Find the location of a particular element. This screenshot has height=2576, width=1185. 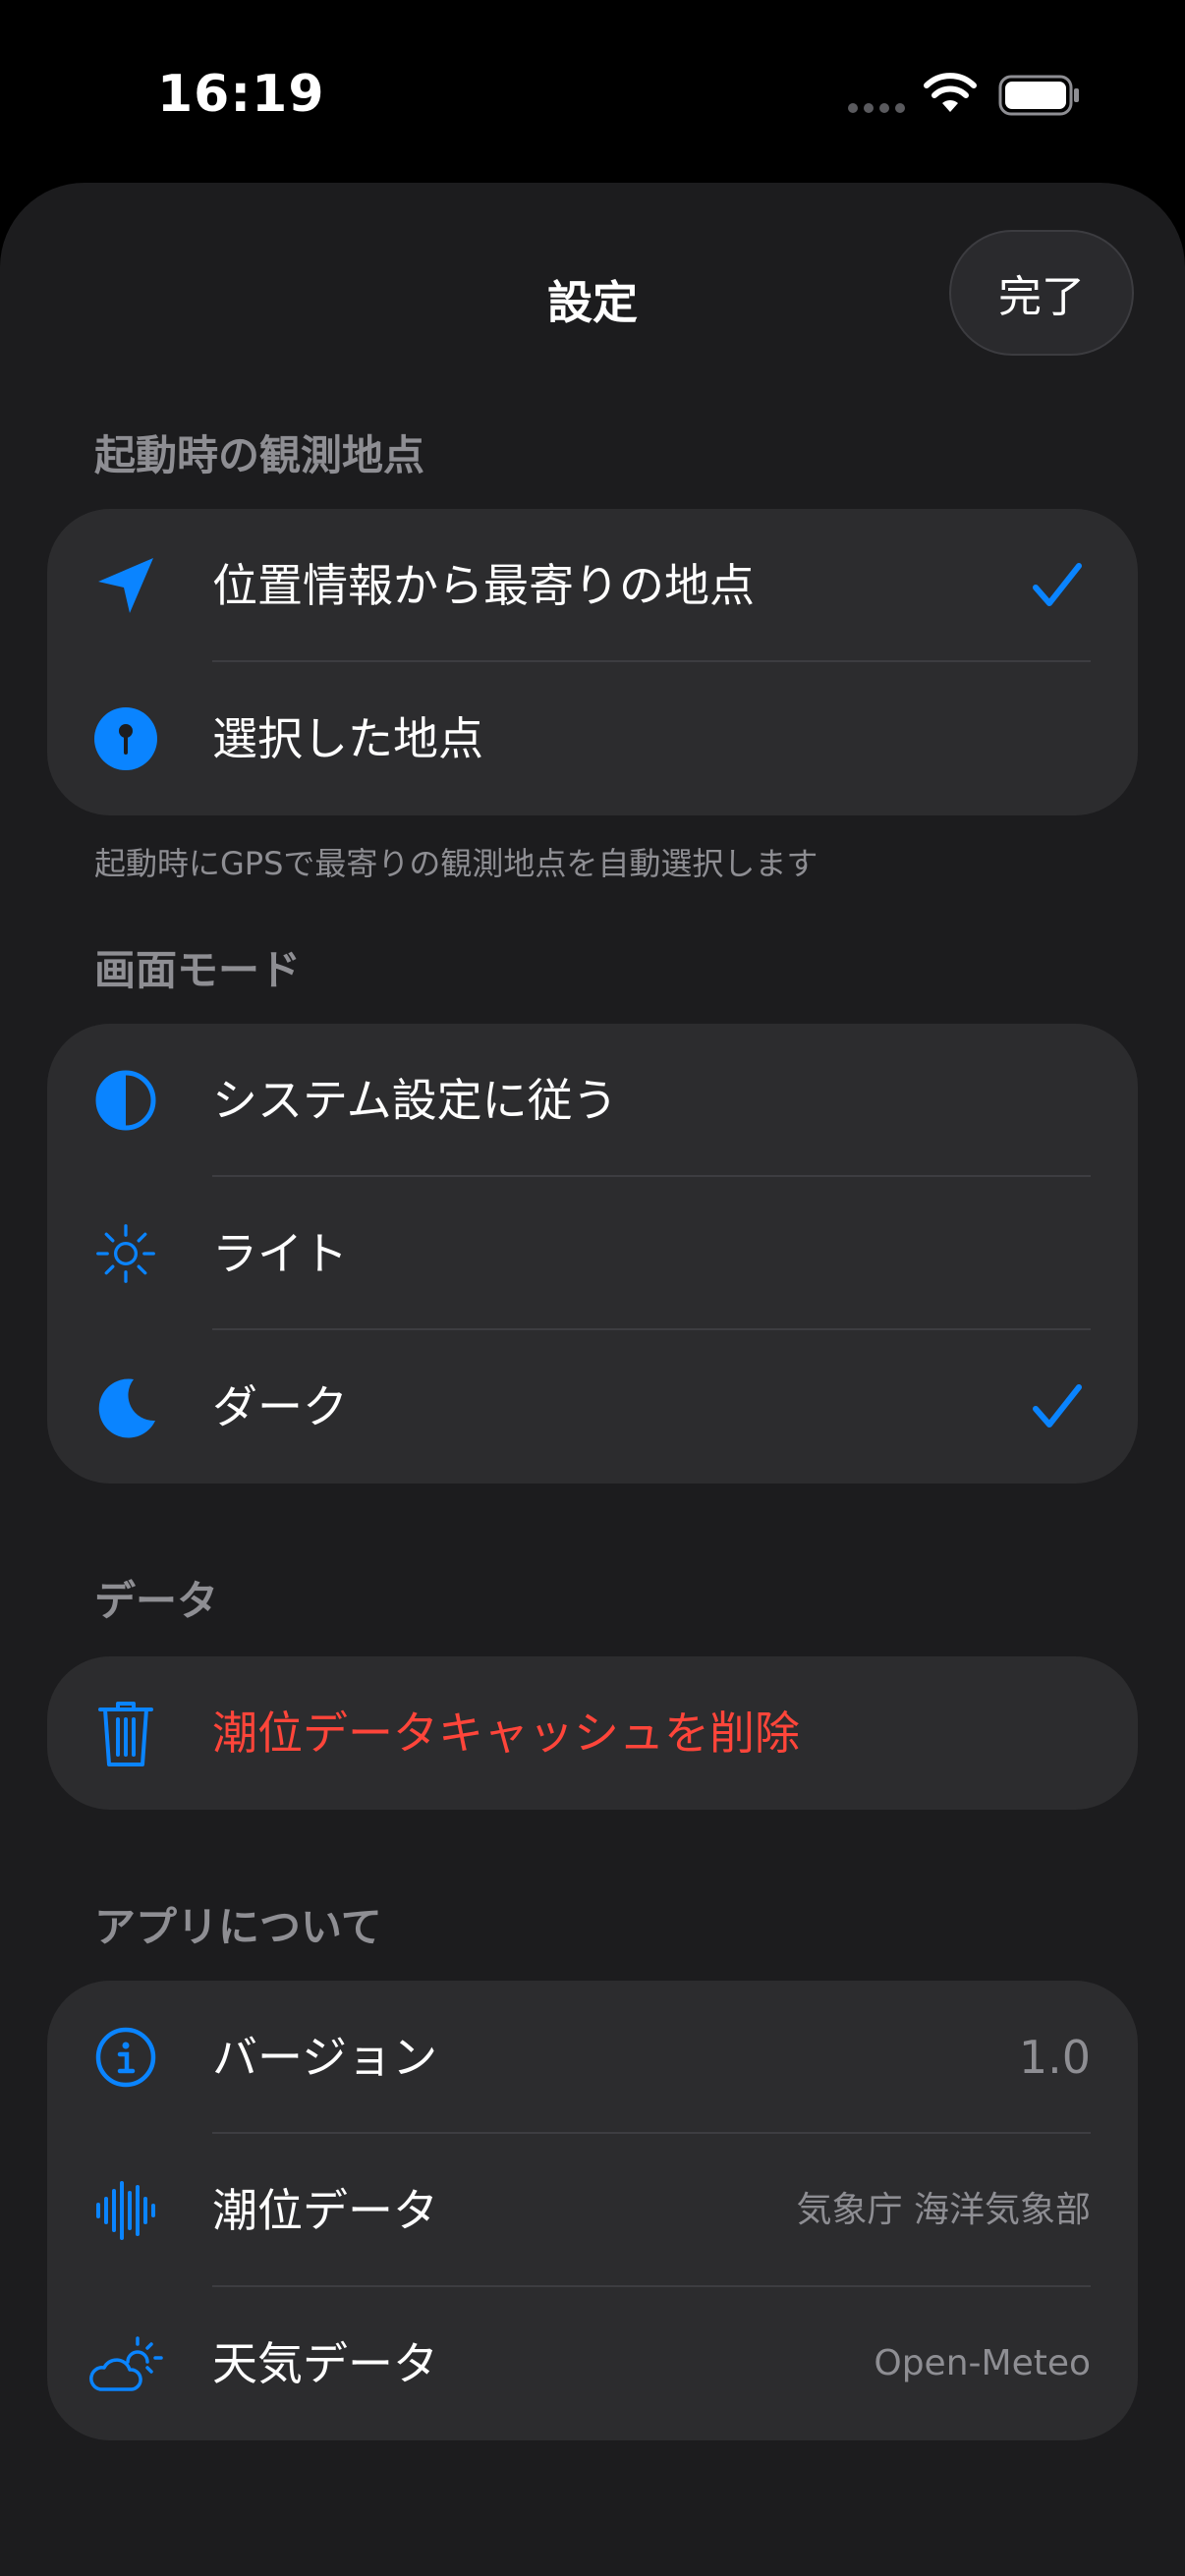

cloud-sun-icon is located at coordinates (128, 2363).